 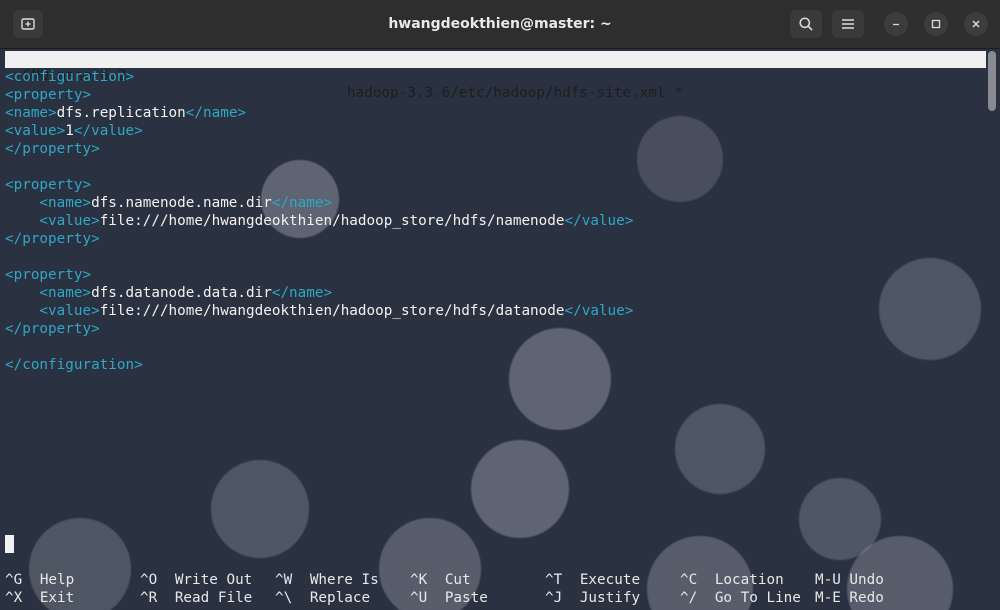 I want to click on shortcut-location: ^C Location, so click(x=732, y=580).